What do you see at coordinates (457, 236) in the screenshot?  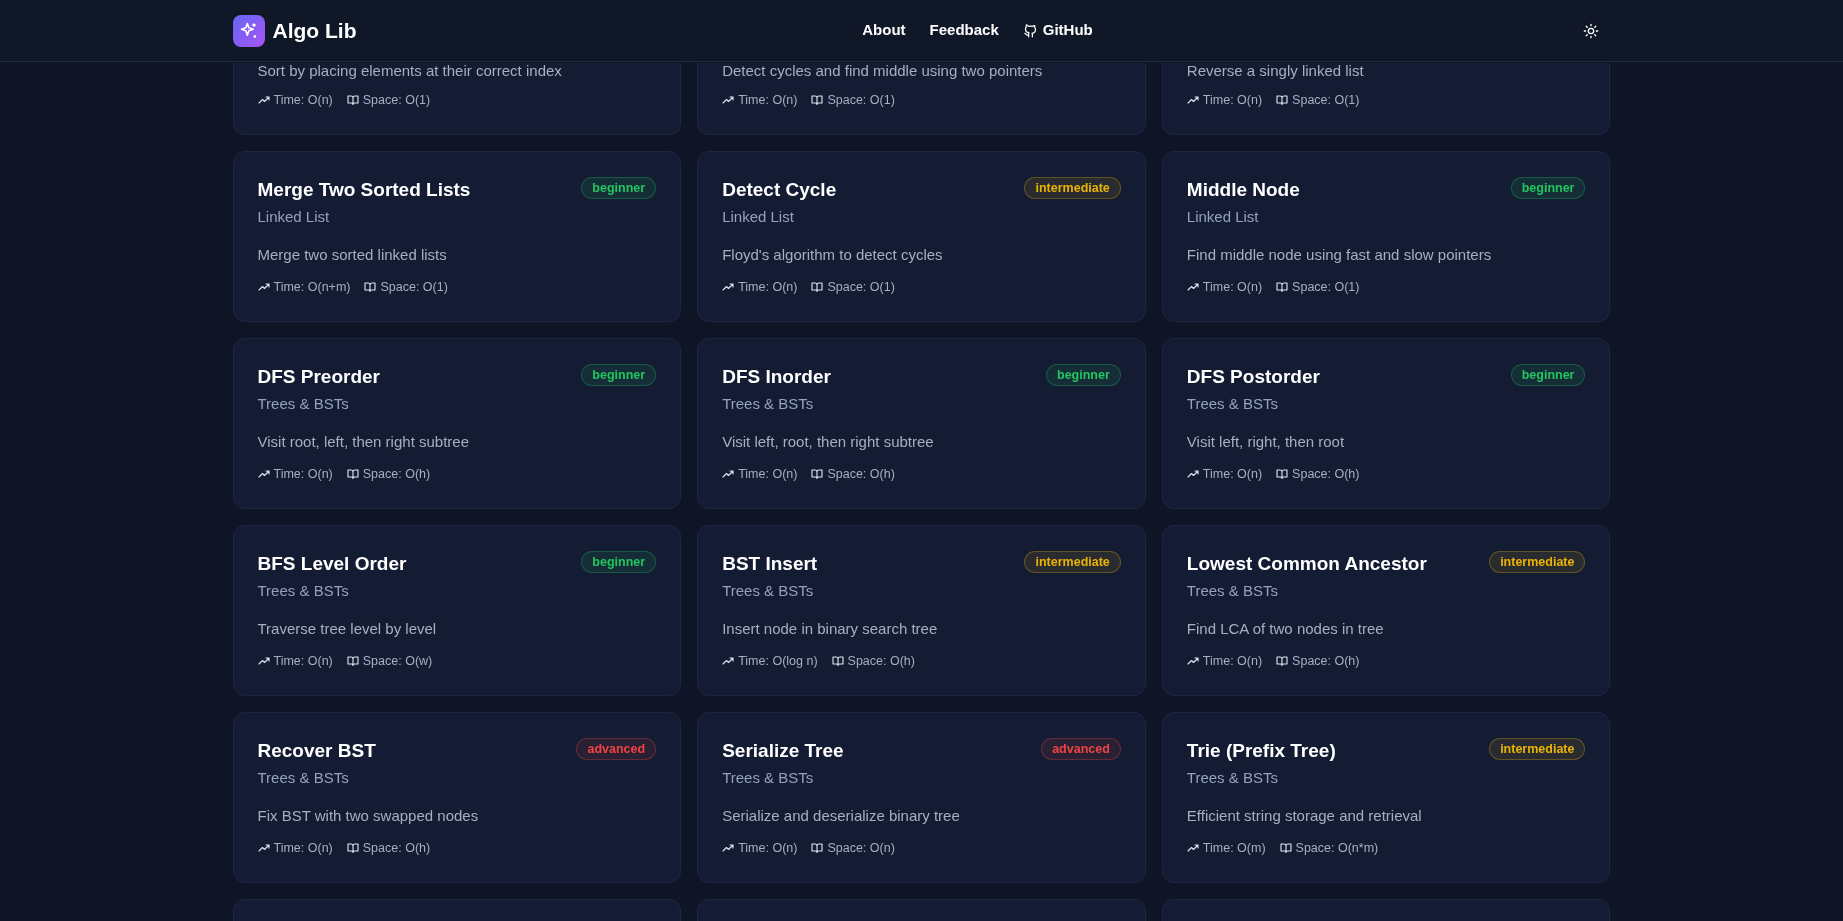 I see `algorithm-card: Merge Two Sorted Lists beginner Linked List Merge two sorted linked lists Time: O(n+m) Space: O(1)` at bounding box center [457, 236].